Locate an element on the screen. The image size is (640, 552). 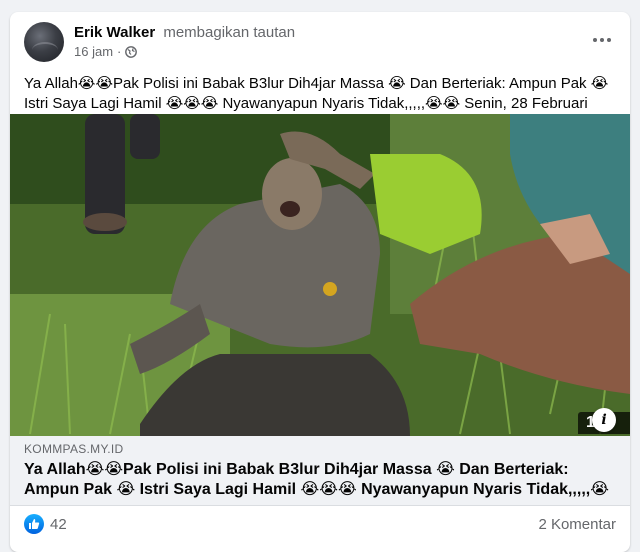
link-domain: KOMMPAS.MY.ID is located at coordinates (74, 449).